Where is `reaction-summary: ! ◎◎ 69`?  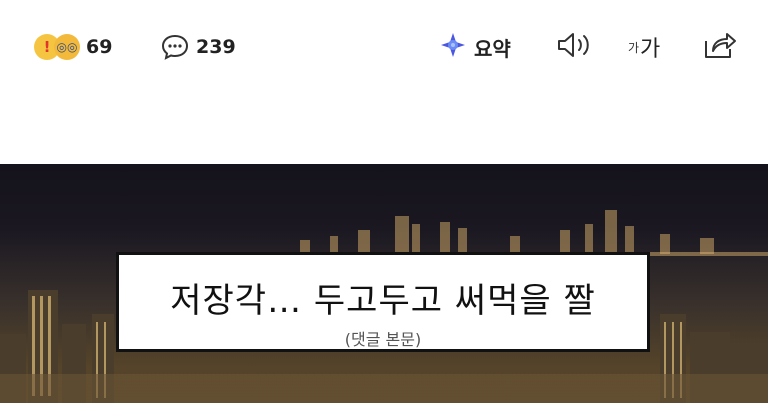
reaction-summary: ! ◎◎ 69 is located at coordinates (73, 47).